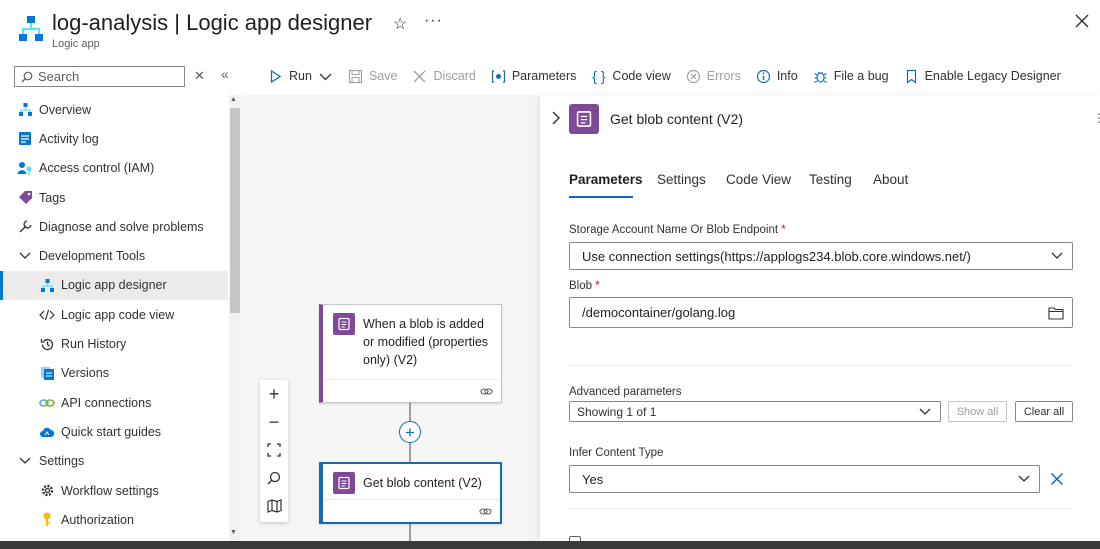  I want to click on remove-parameter-icon, so click(1057, 479).